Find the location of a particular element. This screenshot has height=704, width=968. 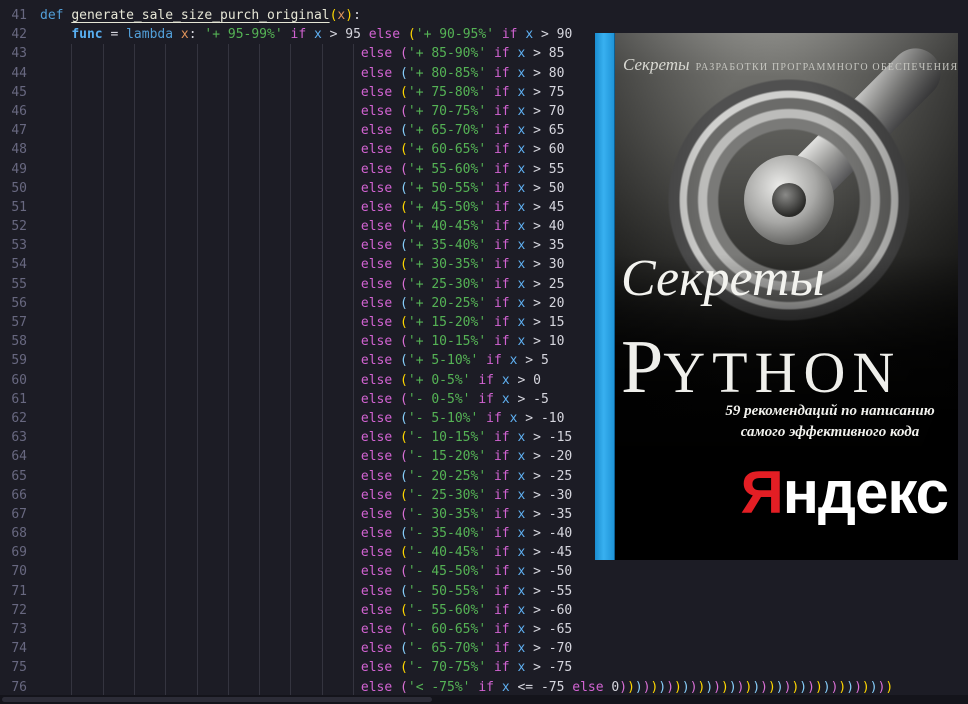

line-number: 50 is located at coordinates (20, 188).